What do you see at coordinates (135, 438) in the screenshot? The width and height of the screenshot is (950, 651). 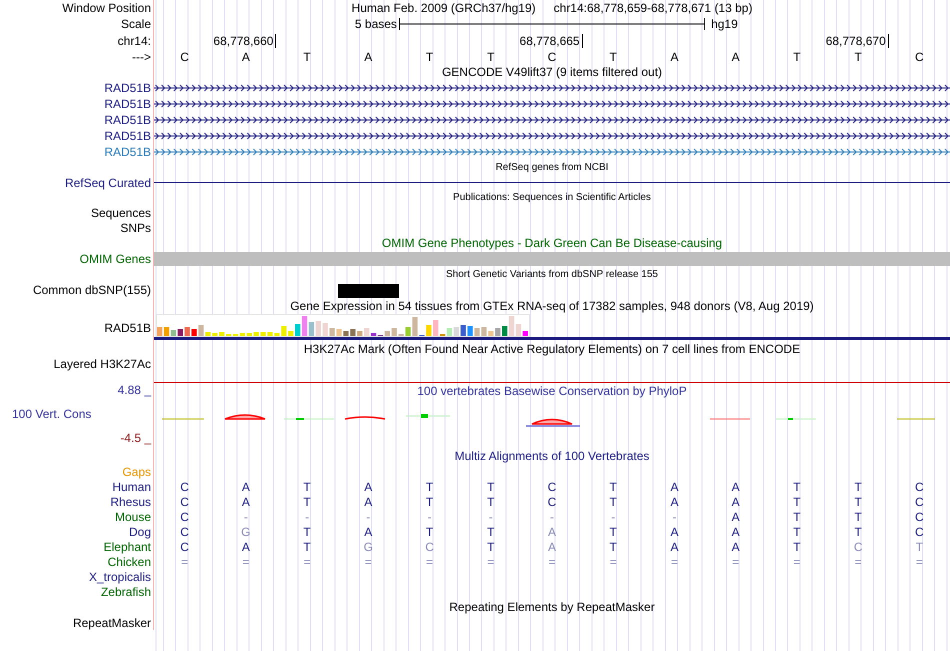 I see `axis-label: -4.5 _` at bounding box center [135, 438].